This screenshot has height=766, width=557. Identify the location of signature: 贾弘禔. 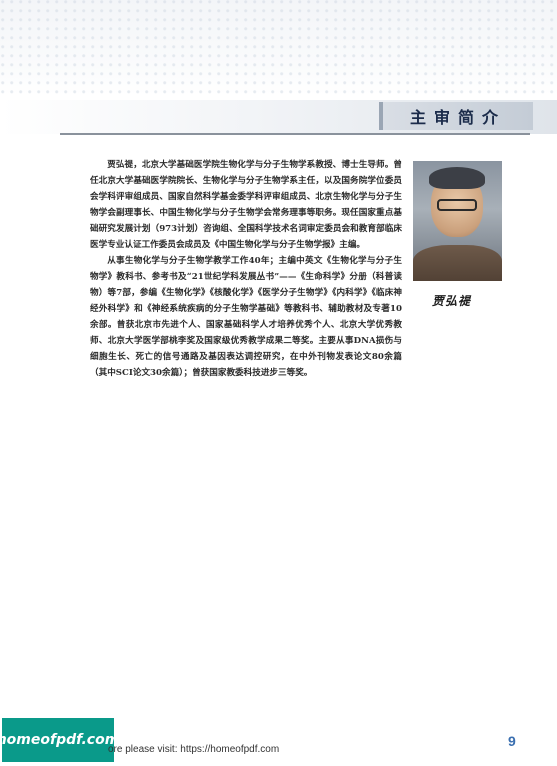
(452, 301).